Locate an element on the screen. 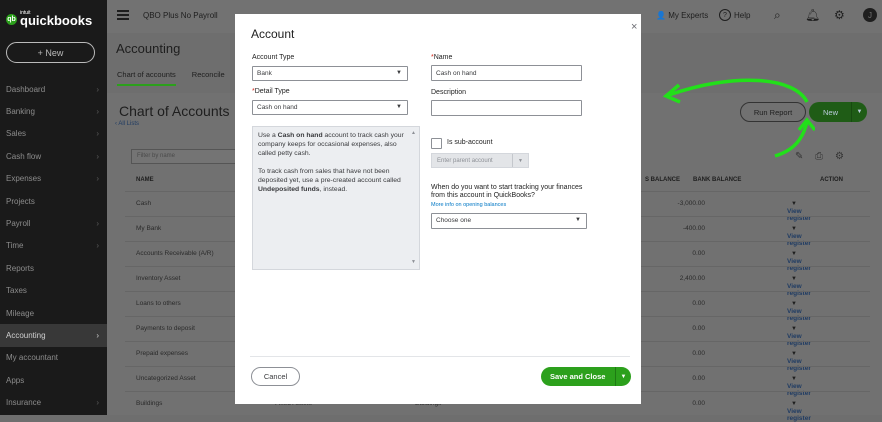  all-lists-label: All Lists is located at coordinates (129, 124).